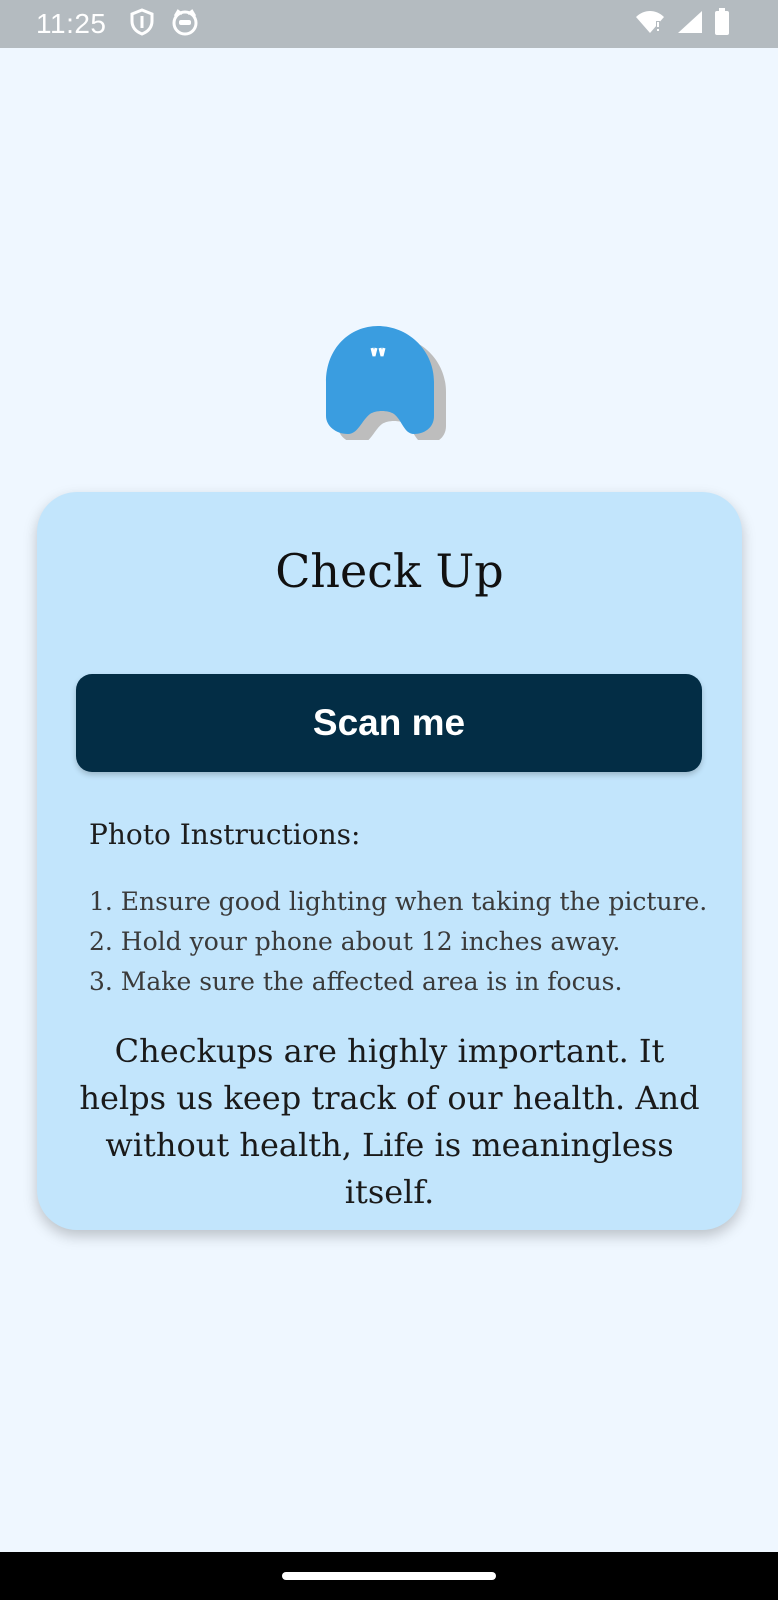  I want to click on status-bar: 11:25, so click(389, 24).